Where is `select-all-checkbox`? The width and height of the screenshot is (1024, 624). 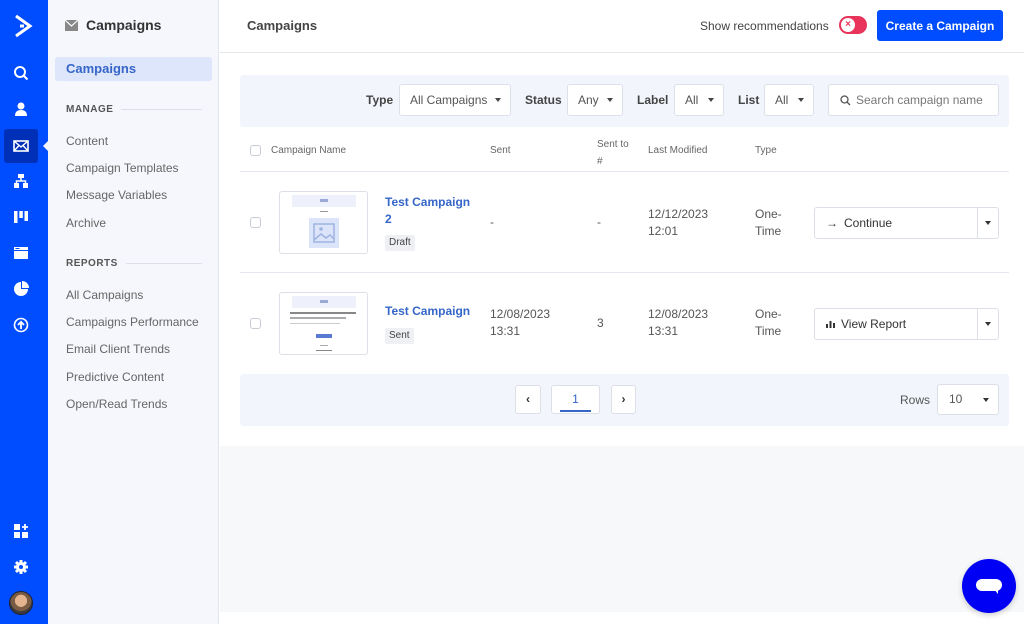
select-all-checkbox is located at coordinates (255, 150).